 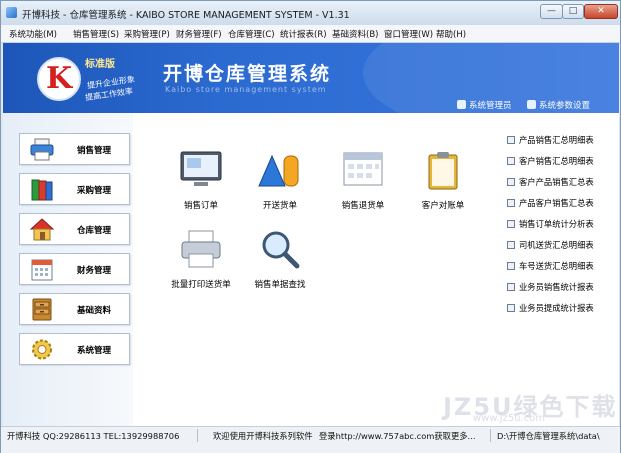 I want to click on report-link: 产品销售汇总明细表, so click(x=550, y=140).